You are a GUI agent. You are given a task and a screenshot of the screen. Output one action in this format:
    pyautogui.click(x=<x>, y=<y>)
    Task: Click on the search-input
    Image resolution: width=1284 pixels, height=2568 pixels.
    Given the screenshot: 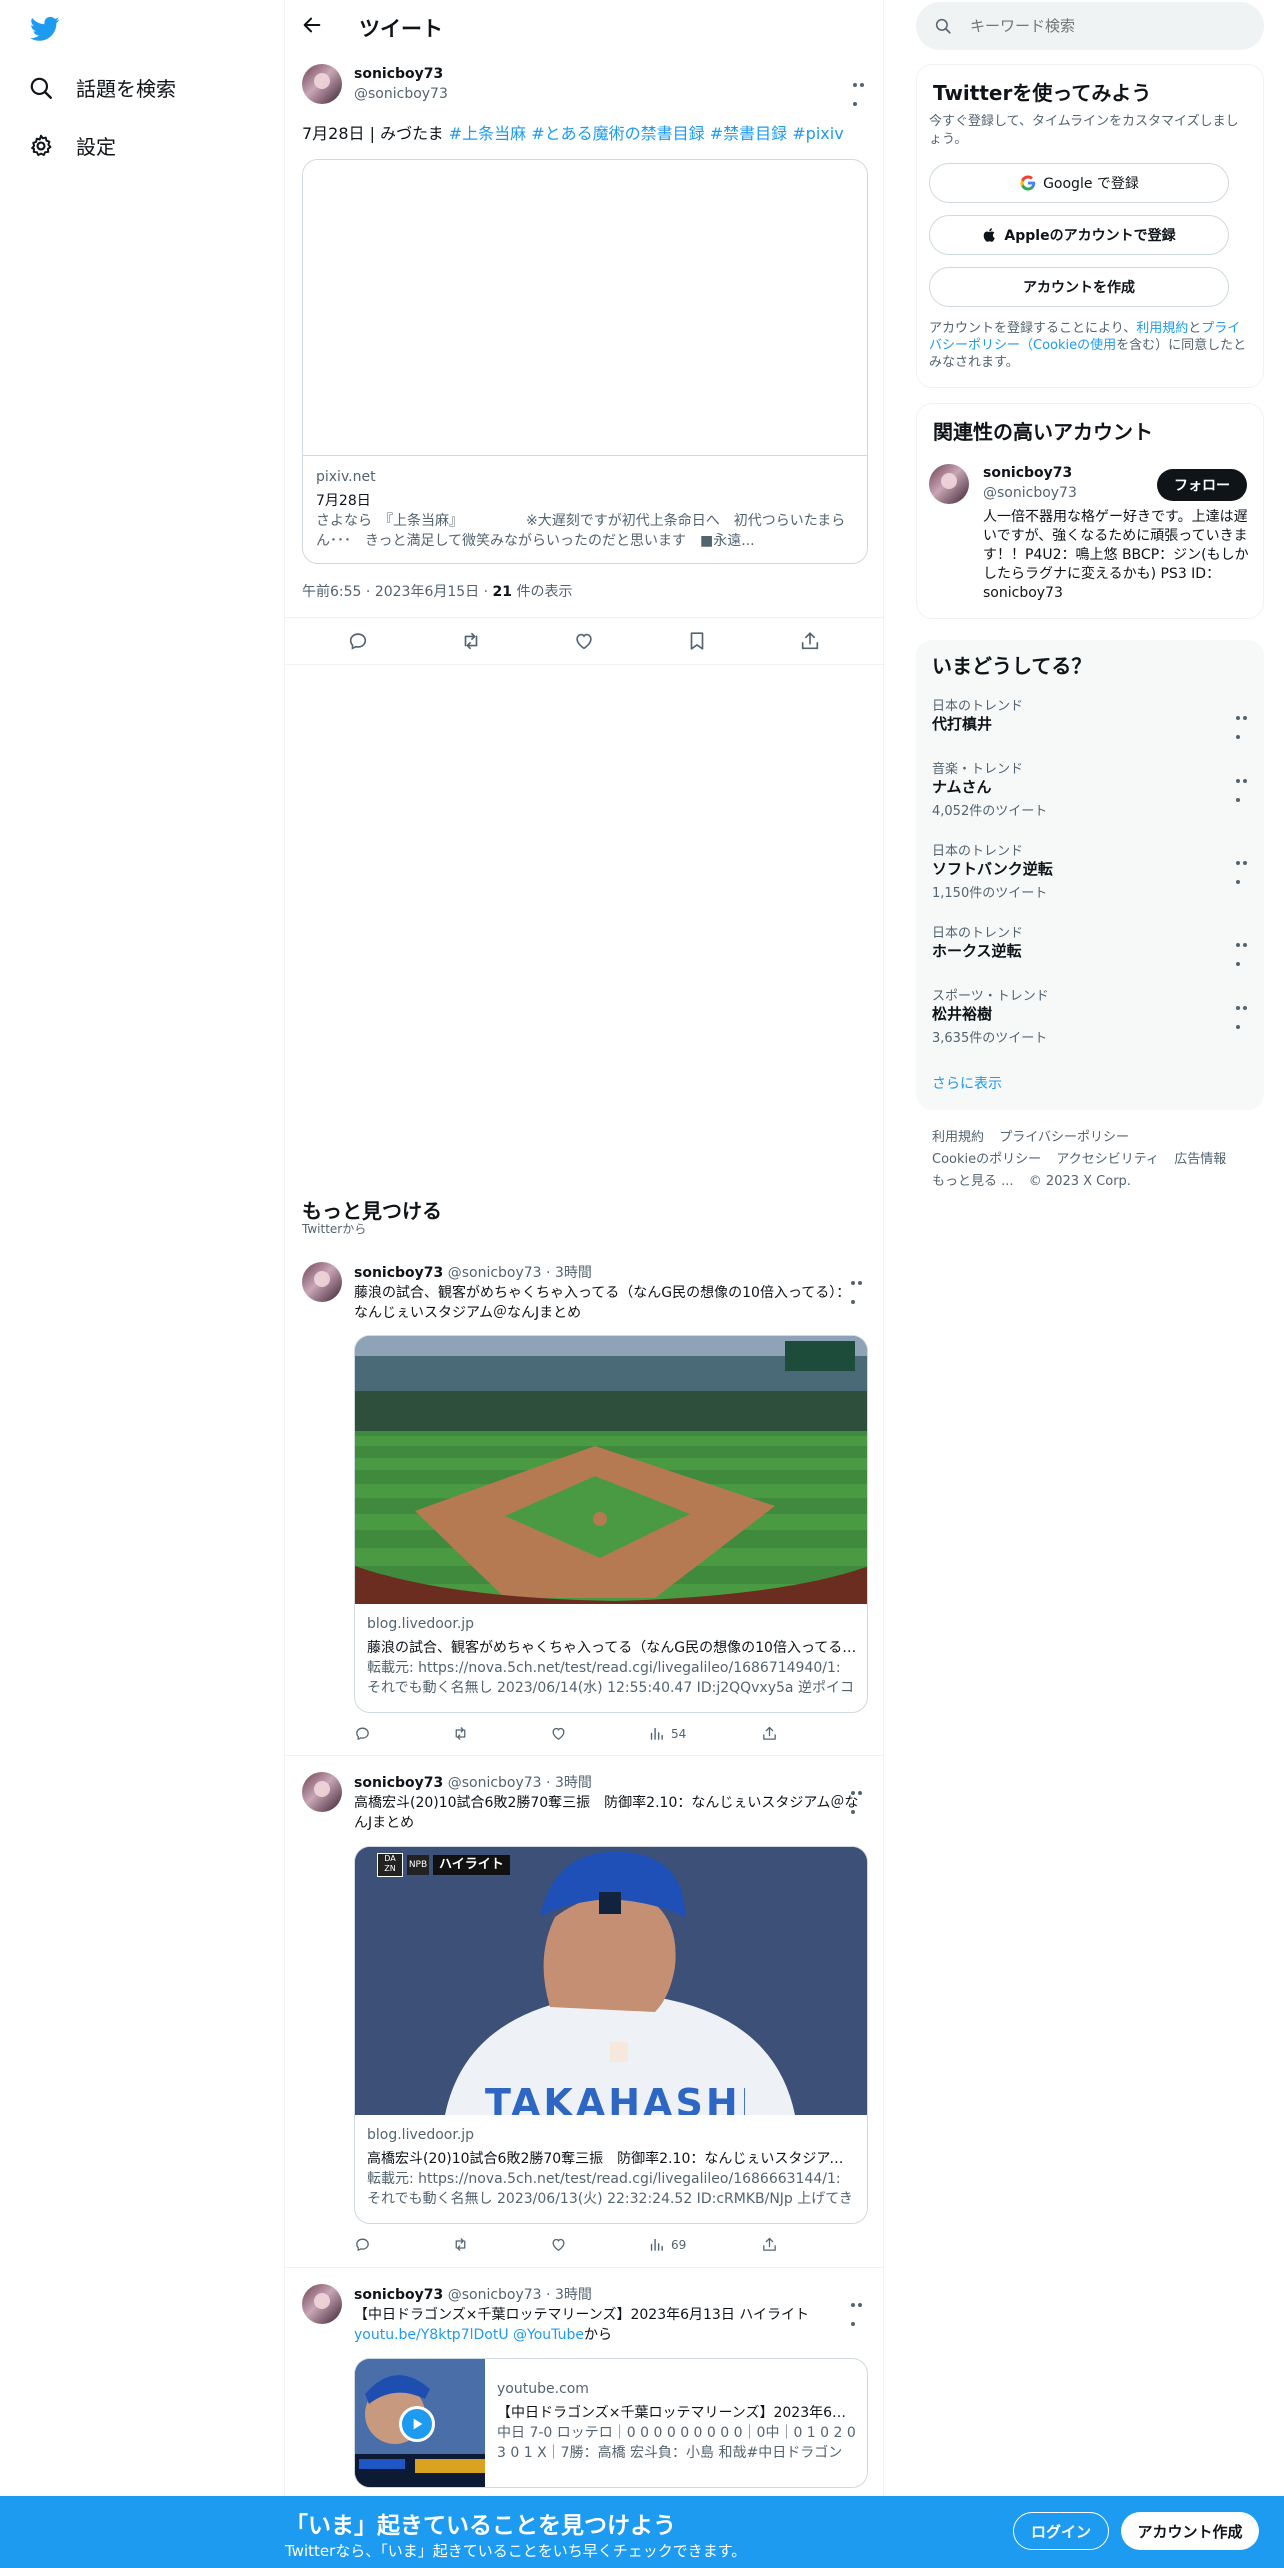 What is the action you would take?
    pyautogui.click(x=1110, y=26)
    